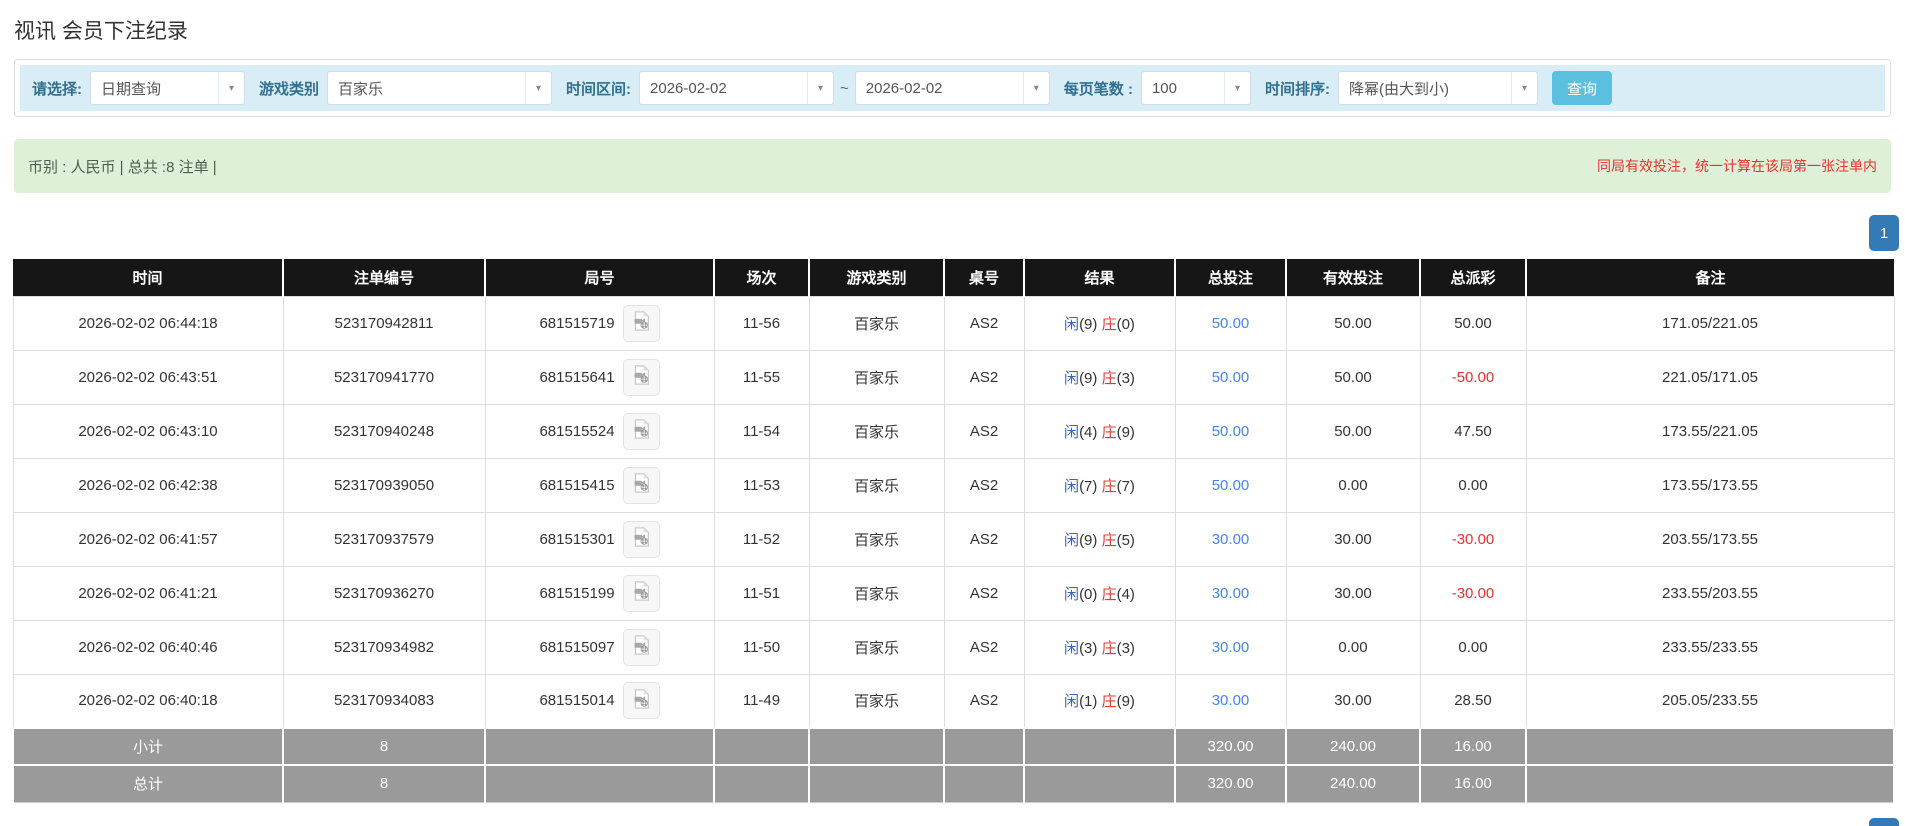  I want to click on subtotal-payout: 16.00, so click(1473, 746).